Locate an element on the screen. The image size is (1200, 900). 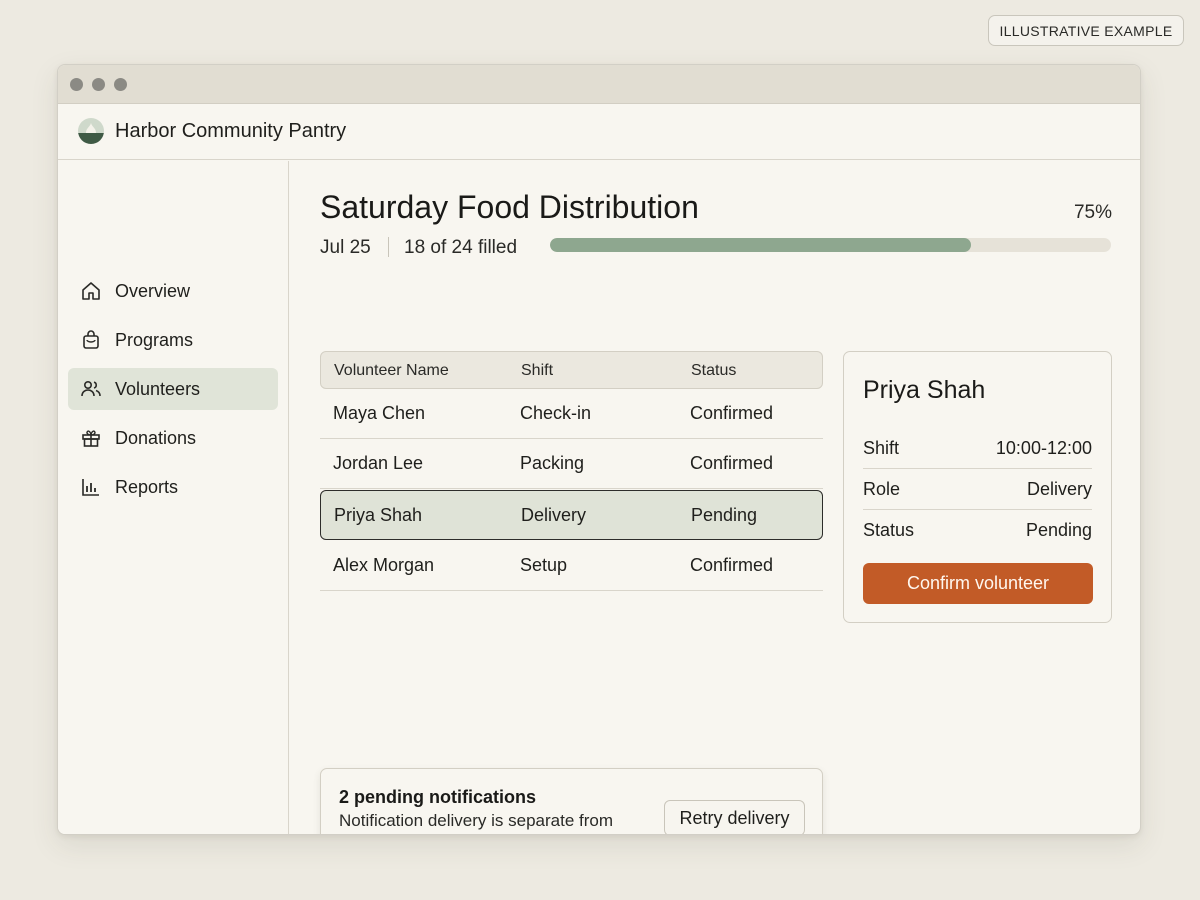
volunteer-shift: Setup is located at coordinates (544, 565).